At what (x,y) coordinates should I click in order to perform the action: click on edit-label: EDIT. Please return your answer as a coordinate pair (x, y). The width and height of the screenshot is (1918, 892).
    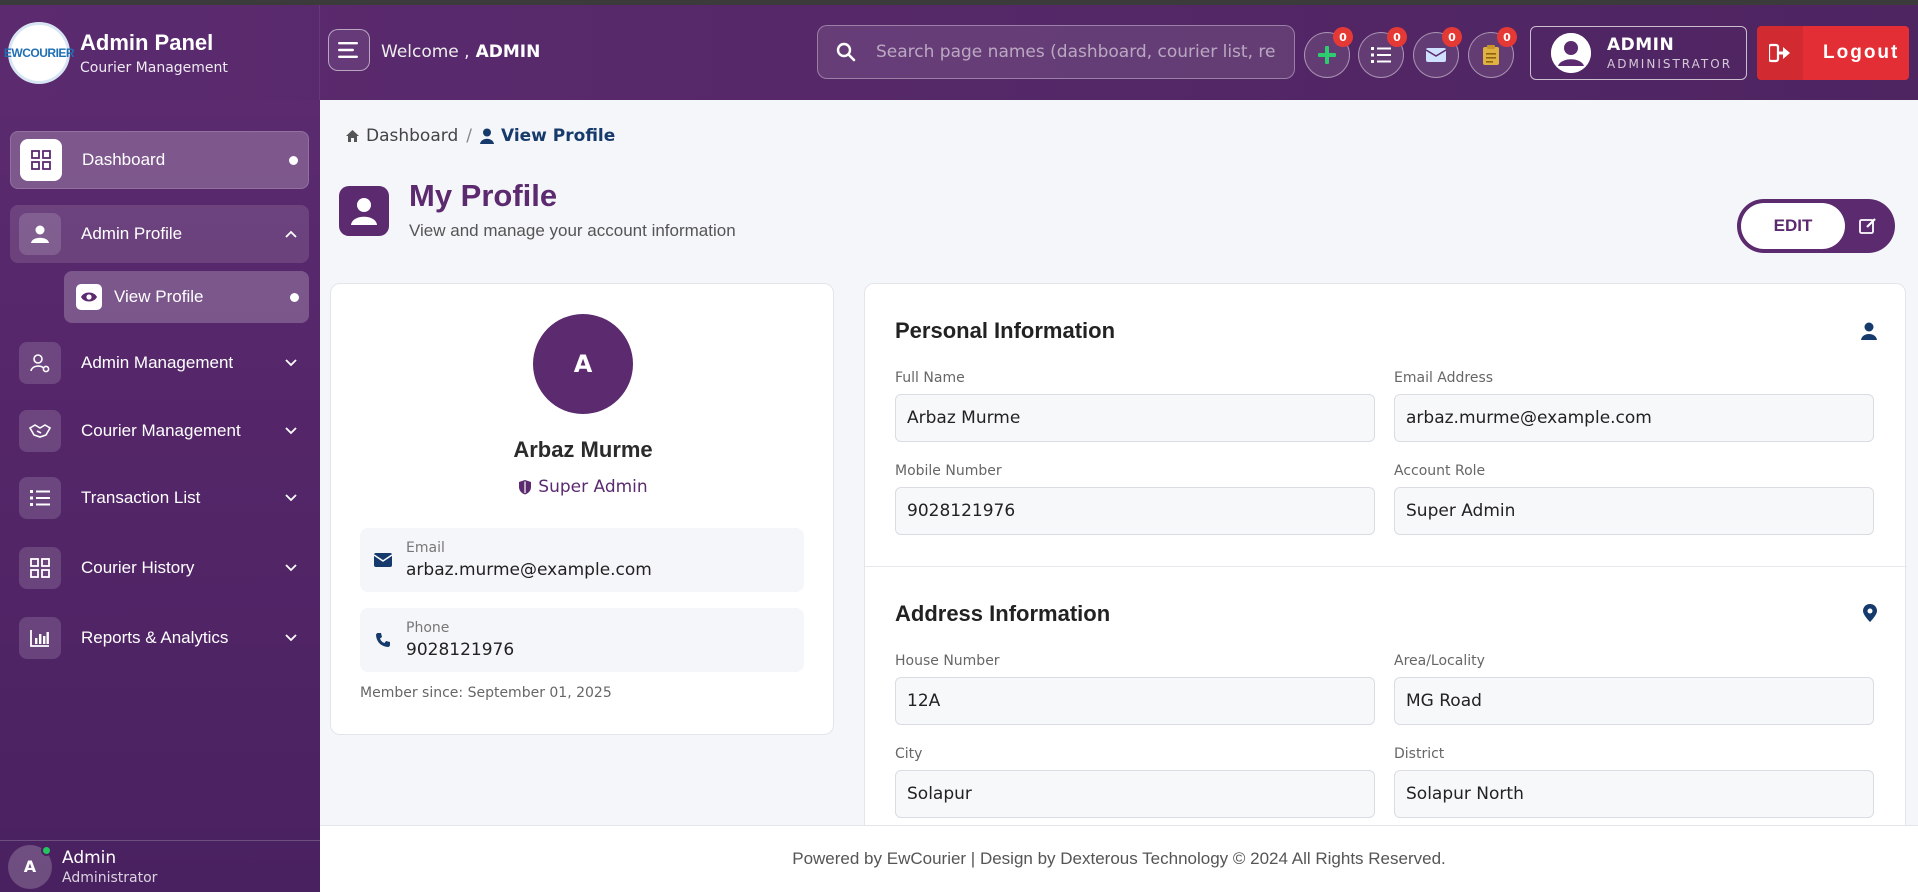
    Looking at the image, I should click on (1793, 226).